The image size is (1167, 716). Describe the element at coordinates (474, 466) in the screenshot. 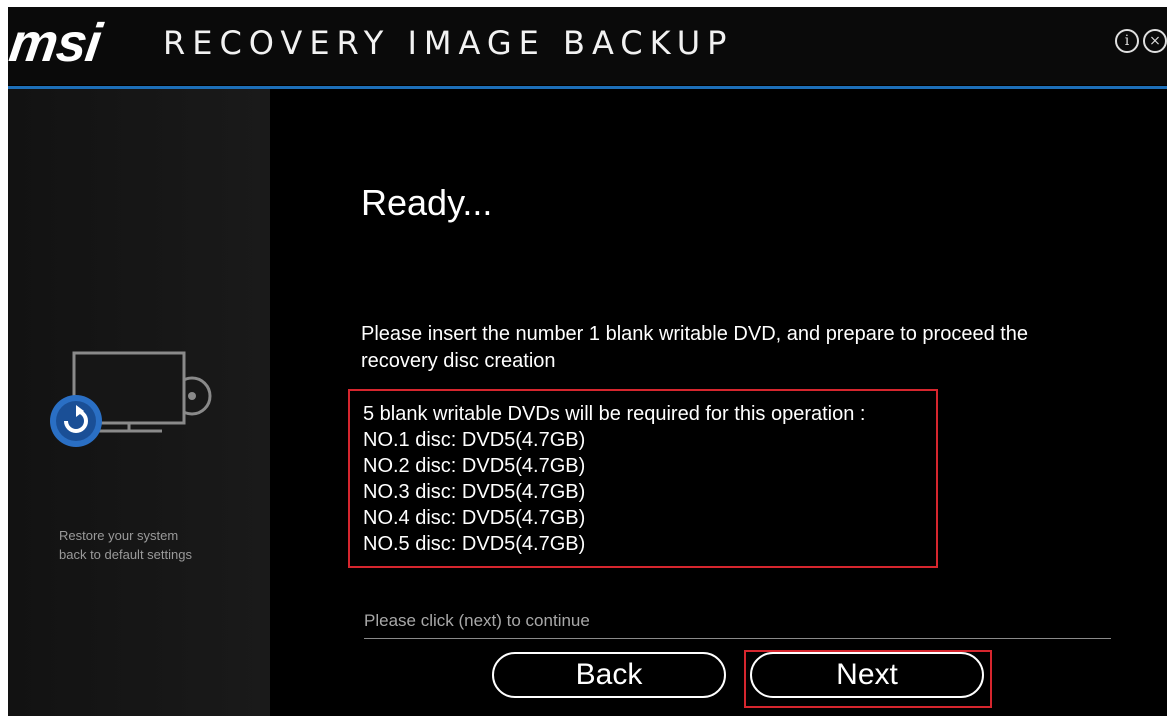

I see `list-item: NO.2 disc: DVD5(4.7GB)` at that location.